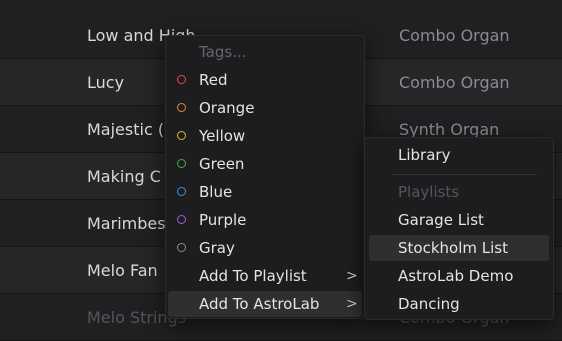 This screenshot has height=341, width=562. Describe the element at coordinates (424, 155) in the screenshot. I see `library-label: Library` at that location.